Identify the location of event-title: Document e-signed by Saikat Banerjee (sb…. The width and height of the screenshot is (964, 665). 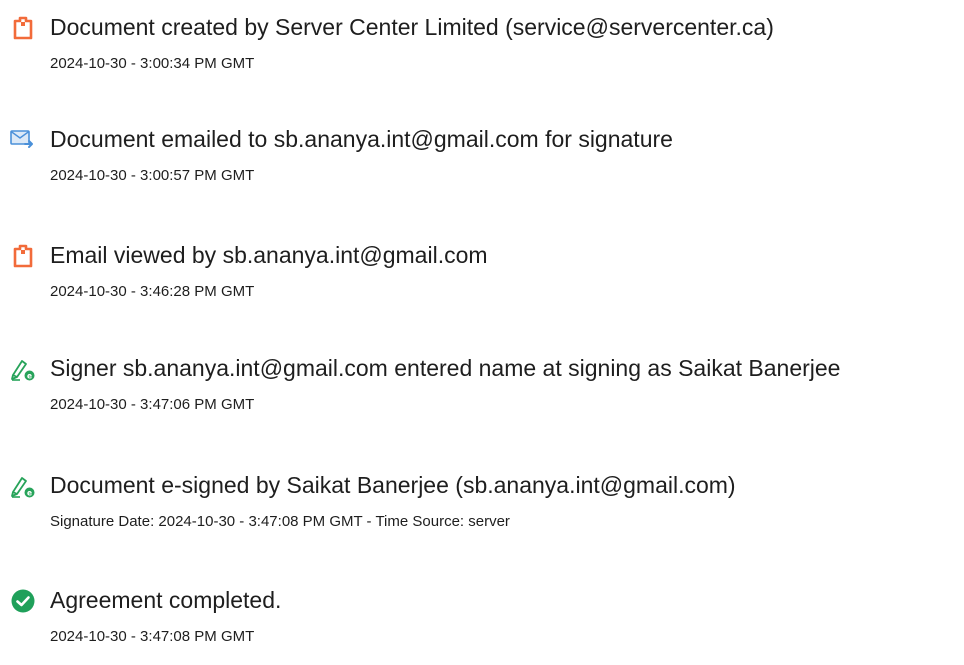
(393, 485).